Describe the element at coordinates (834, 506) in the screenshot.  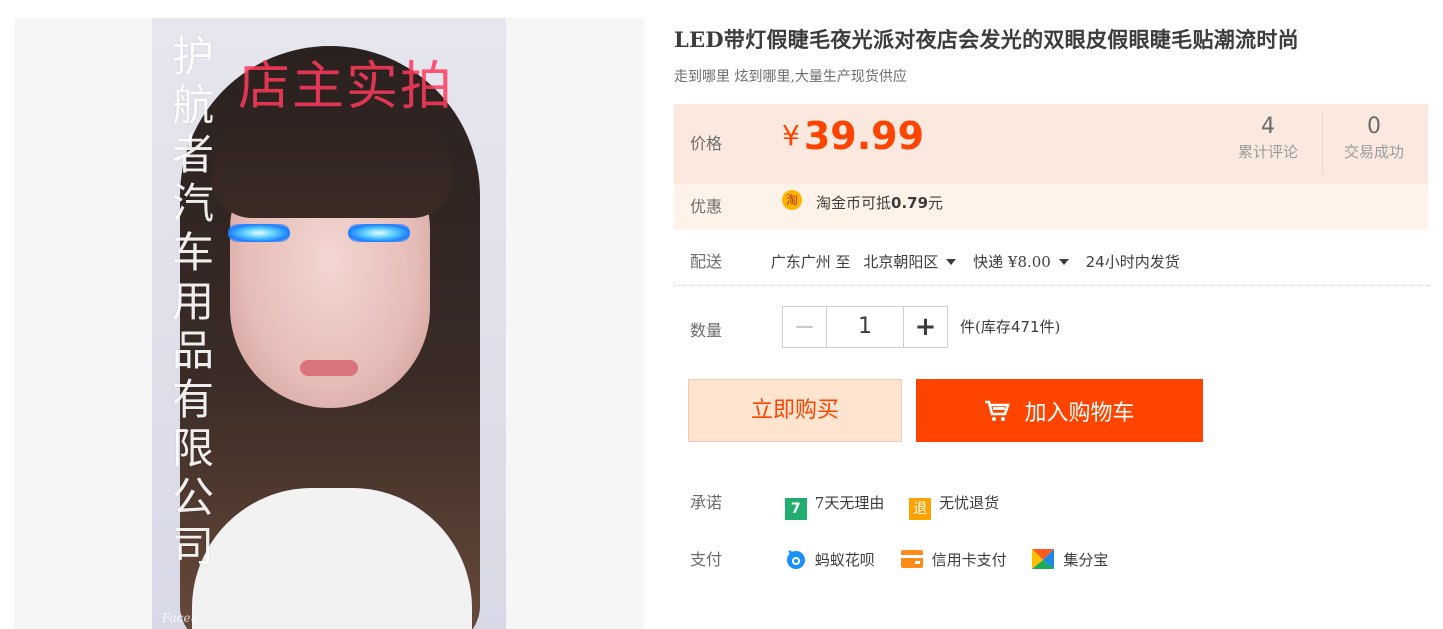
I see `promise-item-7day: 7 7天无理由` at that location.